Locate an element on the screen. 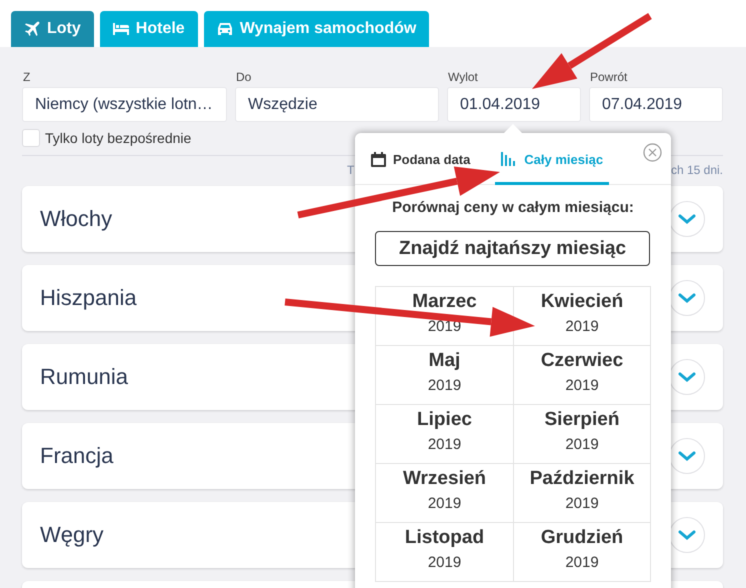 The image size is (746, 588). month-name: Grudzień is located at coordinates (582, 538).